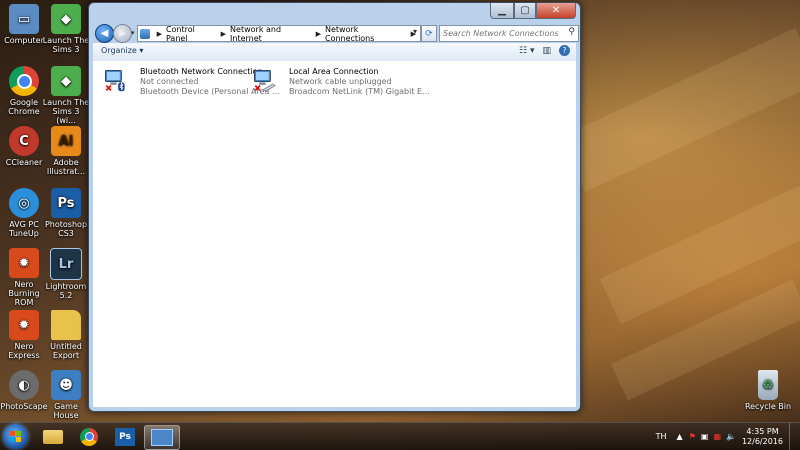  I want to click on minimize-button: ▁, so click(502, 11).